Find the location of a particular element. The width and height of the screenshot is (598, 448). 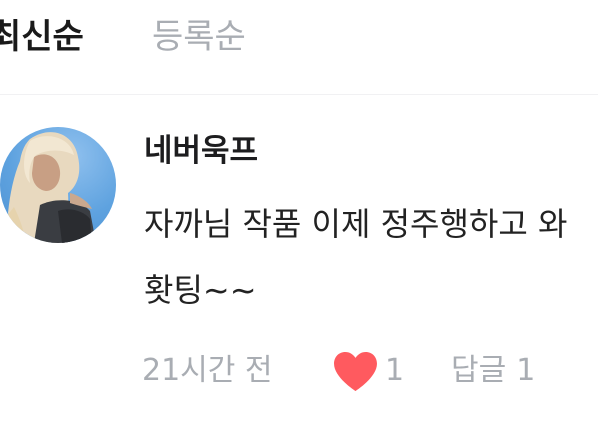

sort-tabs: 최신순 등록순 is located at coordinates (299, 37).